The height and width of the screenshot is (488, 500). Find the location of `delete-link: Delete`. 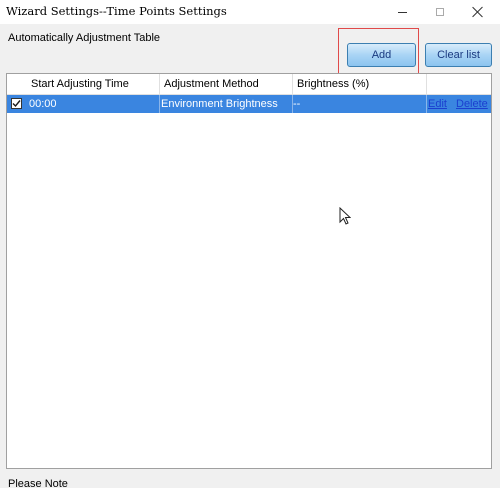

delete-link: Delete is located at coordinates (472, 104).